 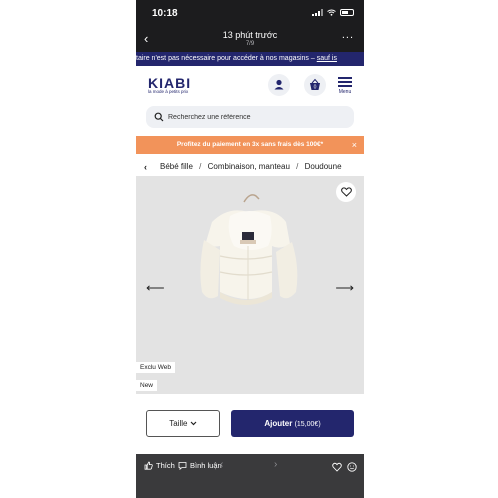 I want to click on size-select-button: Taille, so click(x=183, y=423).